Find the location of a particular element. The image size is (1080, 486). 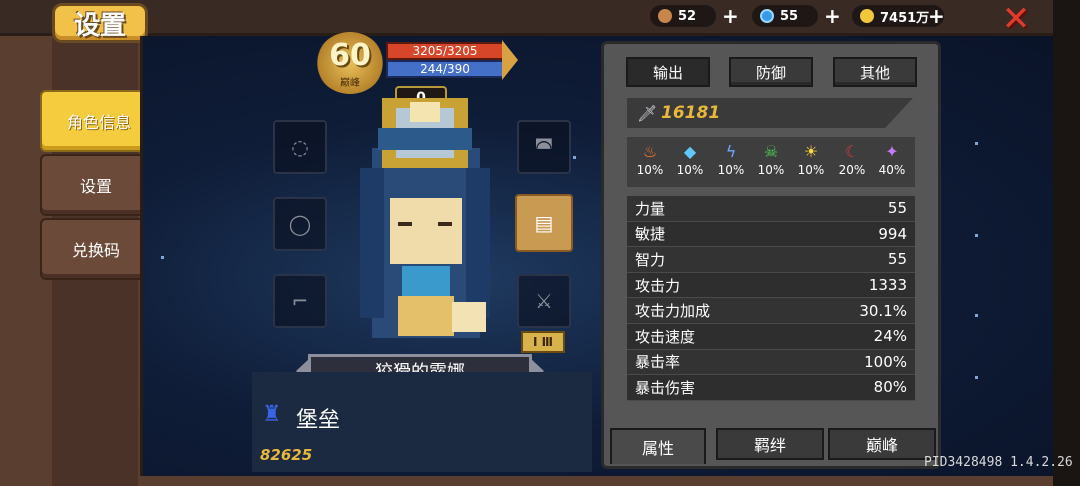

add-coin-button: + is located at coordinates (936, 16).